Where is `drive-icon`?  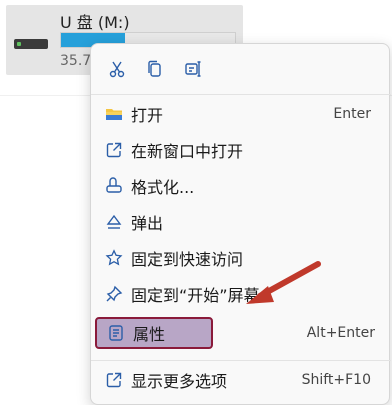
drive-icon is located at coordinates (31, 44).